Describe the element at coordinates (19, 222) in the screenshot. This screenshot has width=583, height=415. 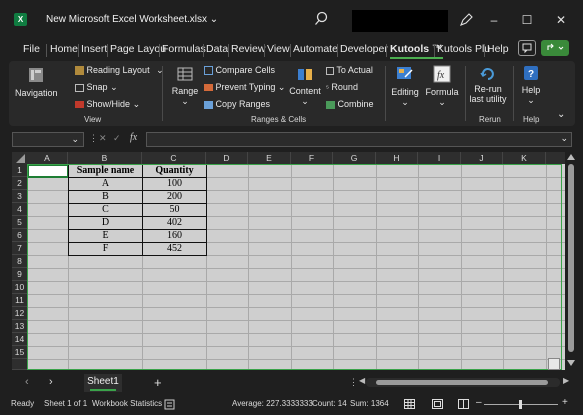
I see `row-header: 5` at that location.